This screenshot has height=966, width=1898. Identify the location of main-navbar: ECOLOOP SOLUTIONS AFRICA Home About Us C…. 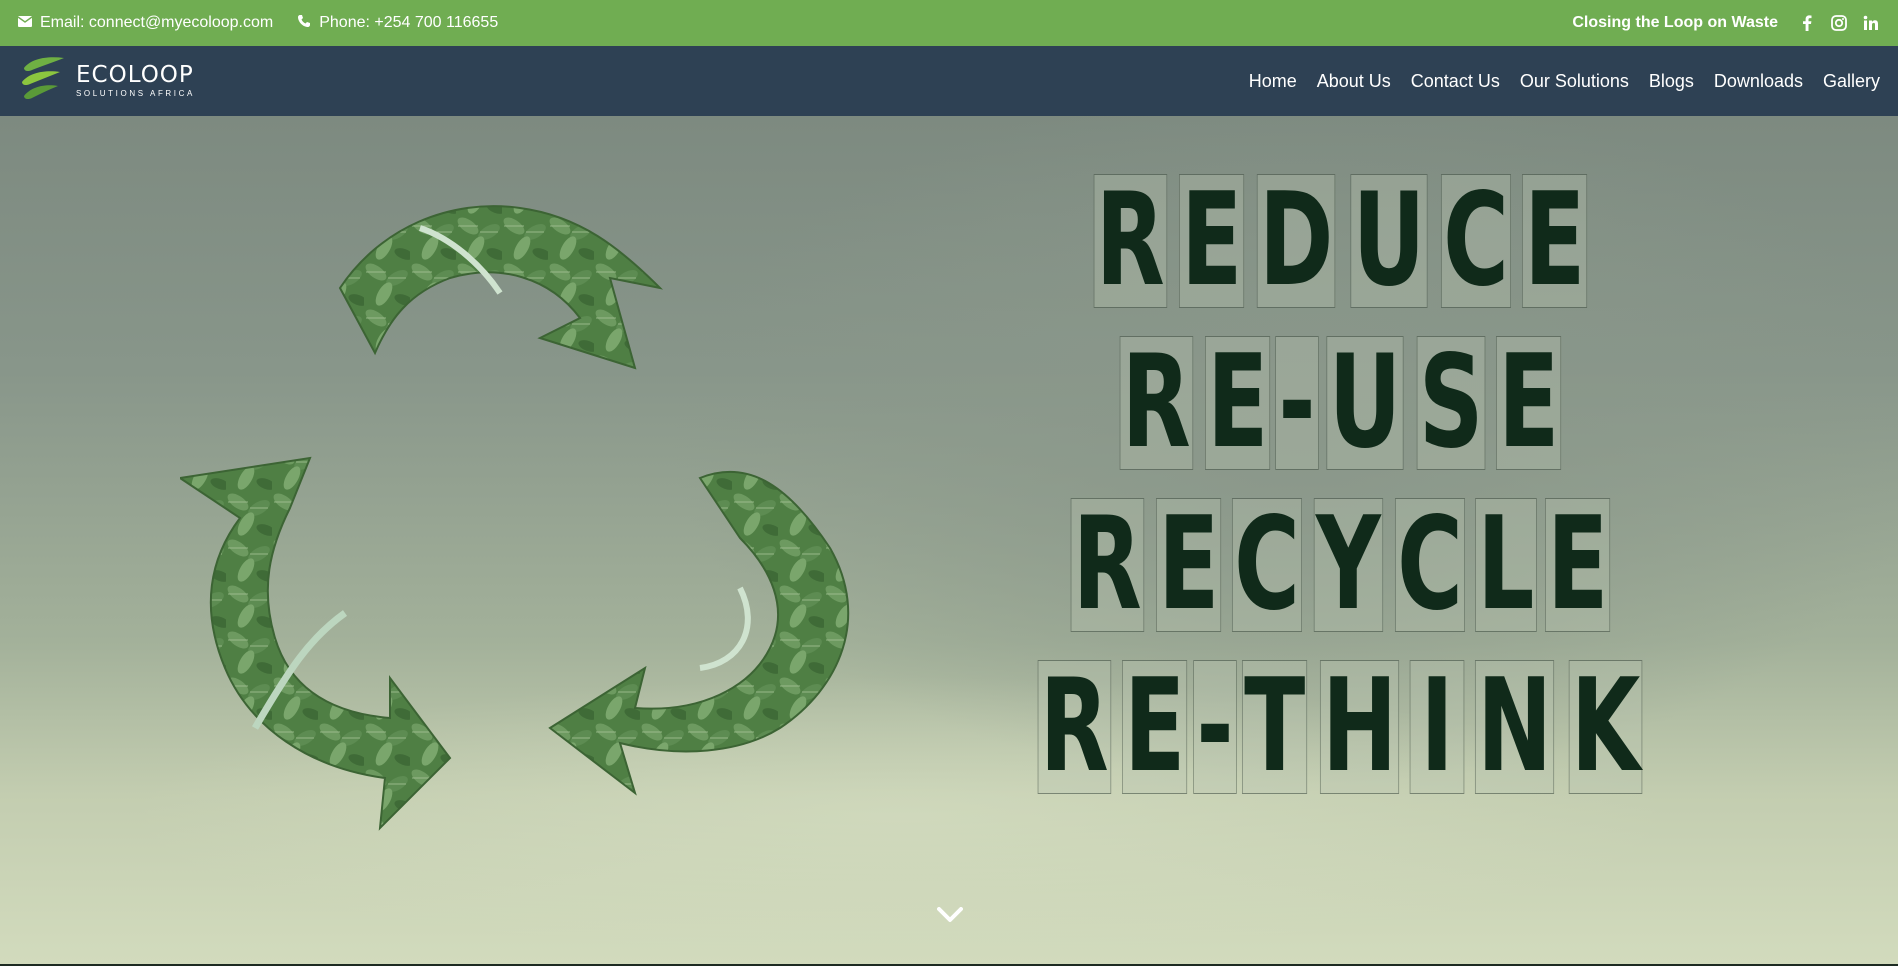
(949, 81).